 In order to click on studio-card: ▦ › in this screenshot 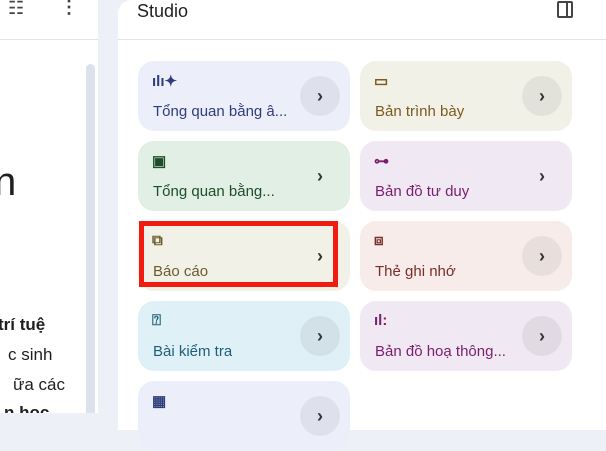, I will do `click(244, 416)`.